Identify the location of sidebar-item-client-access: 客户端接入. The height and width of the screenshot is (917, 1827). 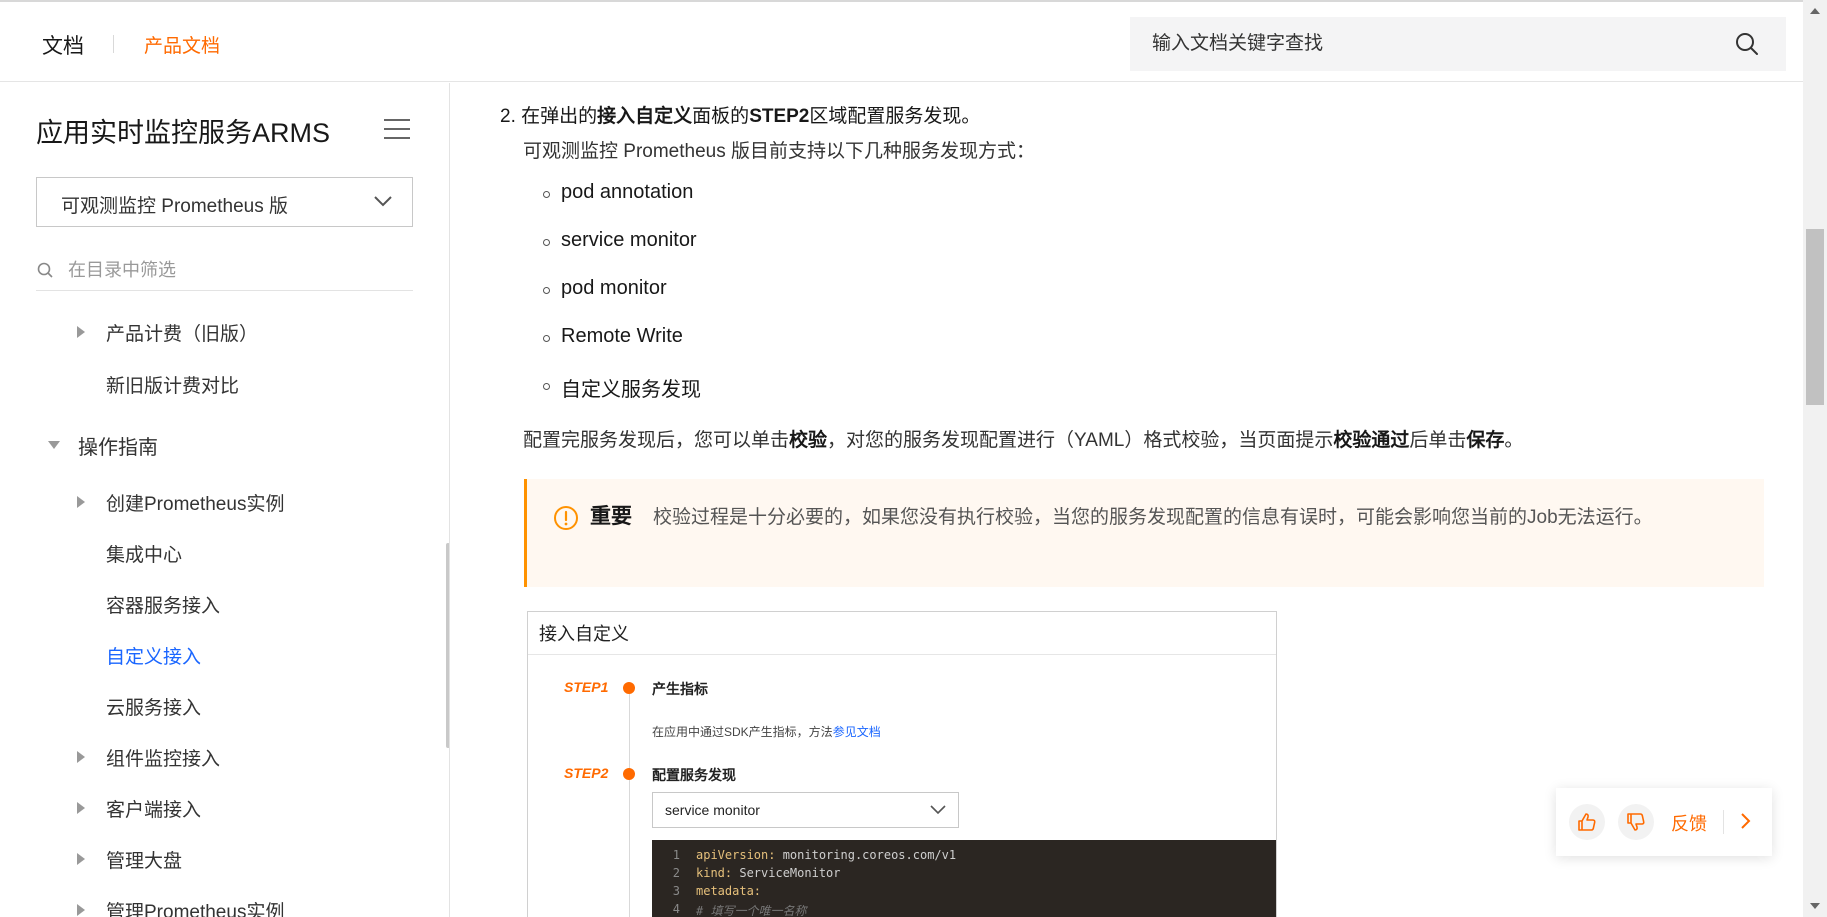
(220, 807).